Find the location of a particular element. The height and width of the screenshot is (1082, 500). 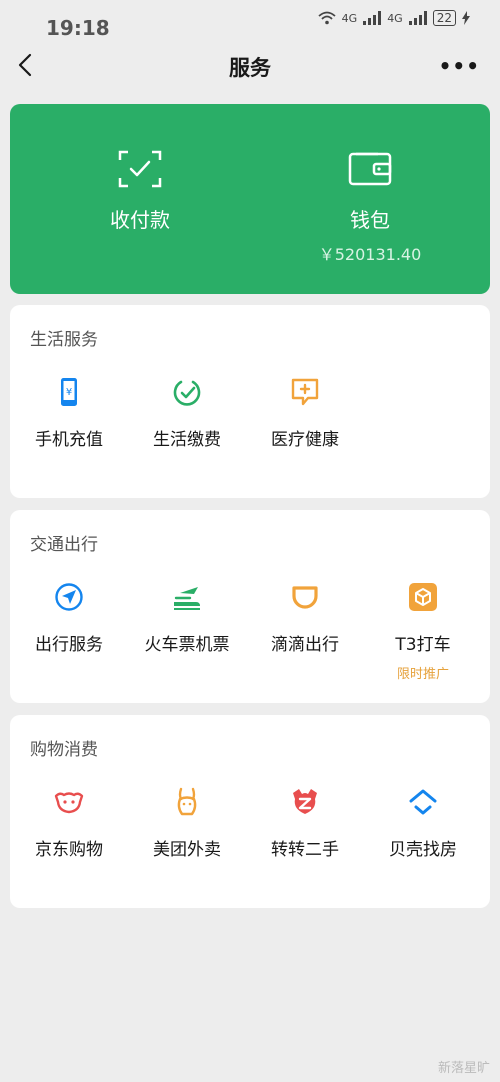

mobile-topup-item: ¥ 手机充值 is located at coordinates (69, 413).